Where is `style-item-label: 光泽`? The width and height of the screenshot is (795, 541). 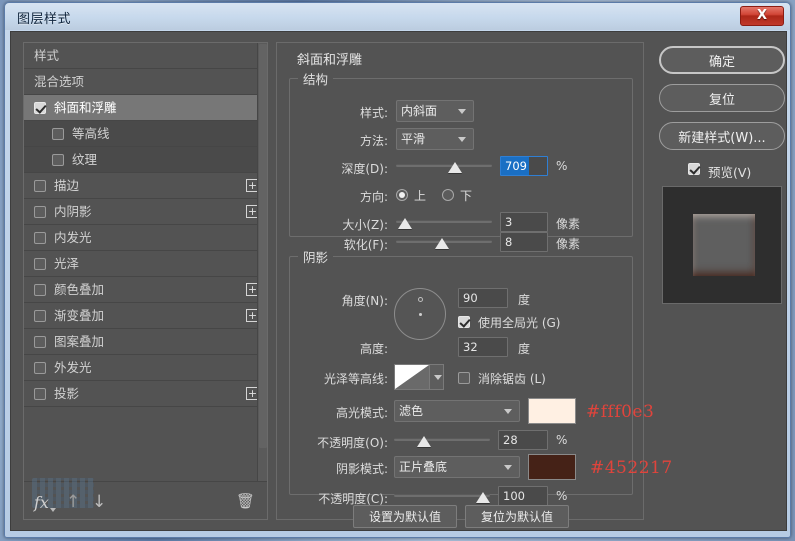
style-item-label: 光泽 is located at coordinates (67, 263).